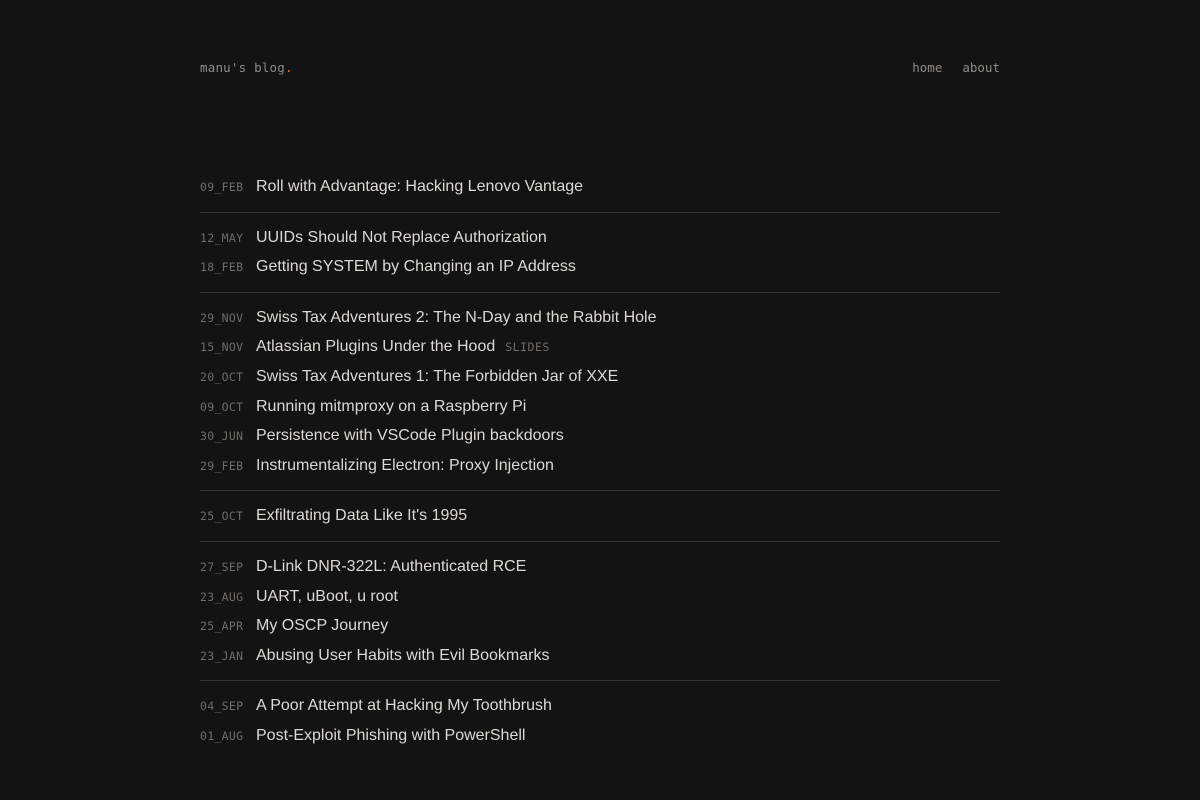 The image size is (1200, 800). What do you see at coordinates (391, 567) in the screenshot?
I see `post-title-link: D-Link DNR-322L: Authenticated RCE` at bounding box center [391, 567].